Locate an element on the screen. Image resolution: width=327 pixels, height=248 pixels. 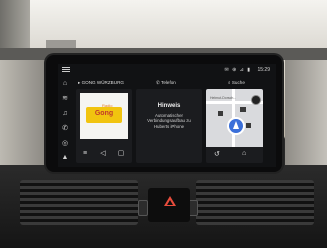
tab-radio: ▸ GONG WÜRZBURG is located at coordinates (108, 82).